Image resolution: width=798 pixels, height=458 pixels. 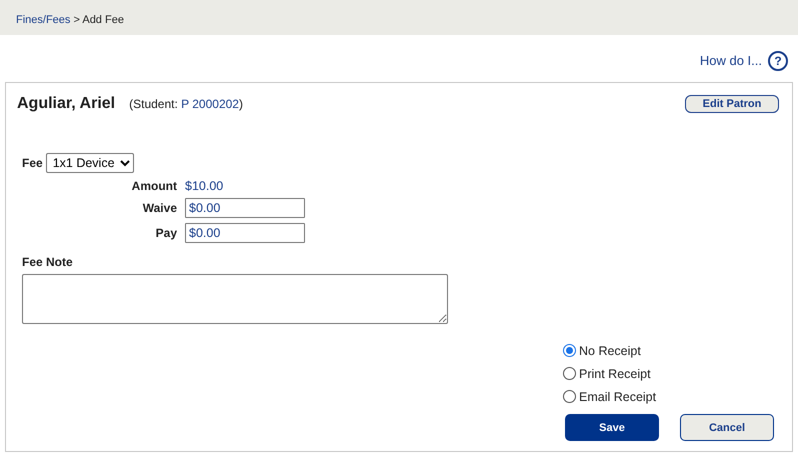 I want to click on field-label: Waive, so click(x=159, y=208).